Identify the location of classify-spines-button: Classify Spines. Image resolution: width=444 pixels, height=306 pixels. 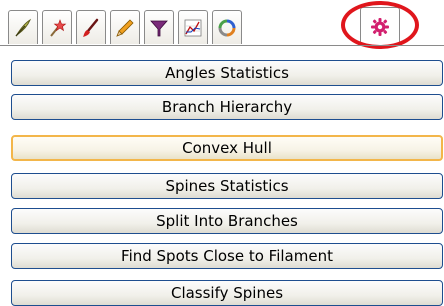
(227, 293).